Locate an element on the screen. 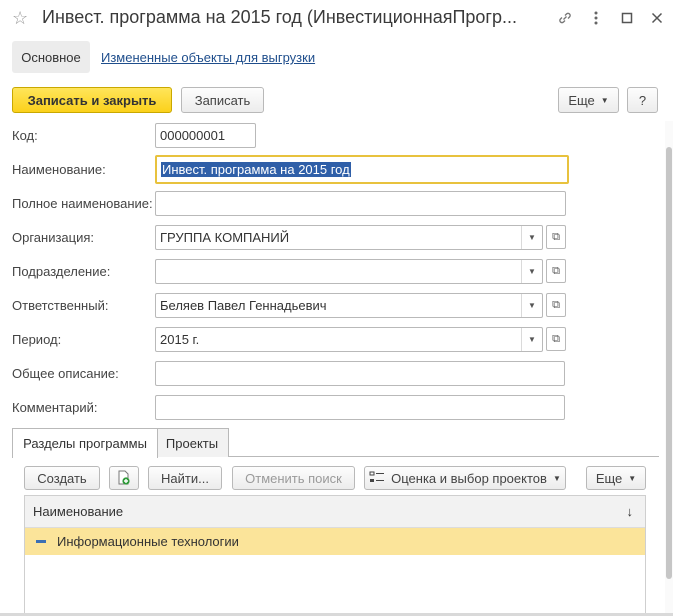 This screenshot has width=673, height=616. table-row: Информационные технологии is located at coordinates (335, 541).